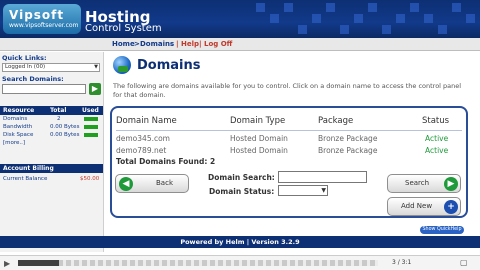 The height and width of the screenshot is (270, 480). Describe the element at coordinates (164, 183) in the screenshot. I see `back-label: Back` at that location.